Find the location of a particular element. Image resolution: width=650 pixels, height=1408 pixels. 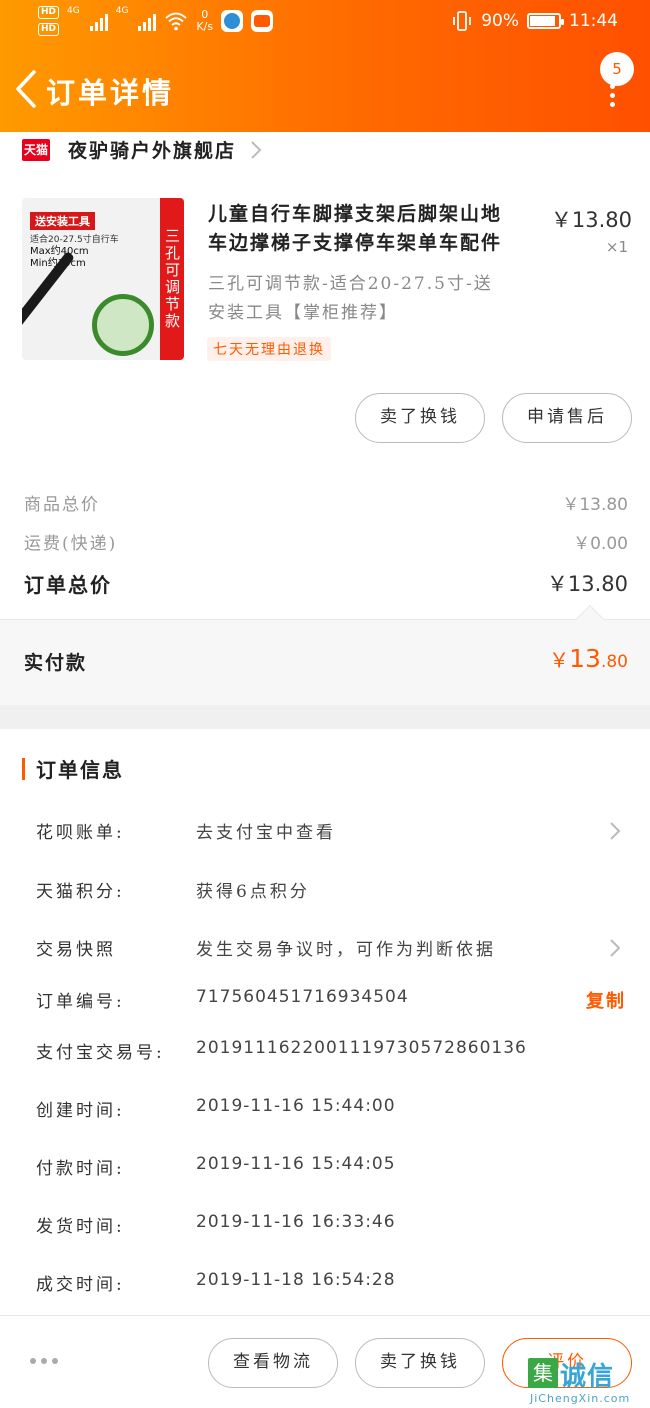

product-sku-line: 三孔可调节款-适合20-27.5寸-送 is located at coordinates (350, 284).